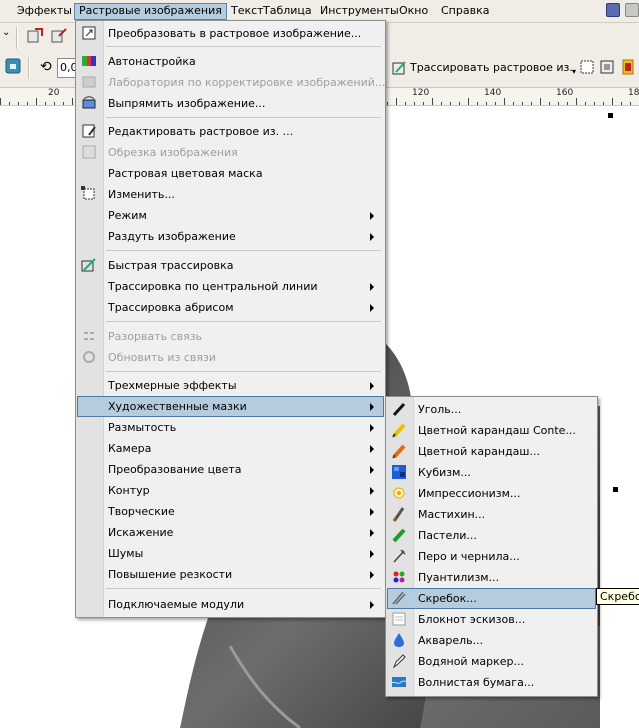 The height and width of the screenshot is (728, 639). I want to click on ruler-label: 160, so click(565, 93).